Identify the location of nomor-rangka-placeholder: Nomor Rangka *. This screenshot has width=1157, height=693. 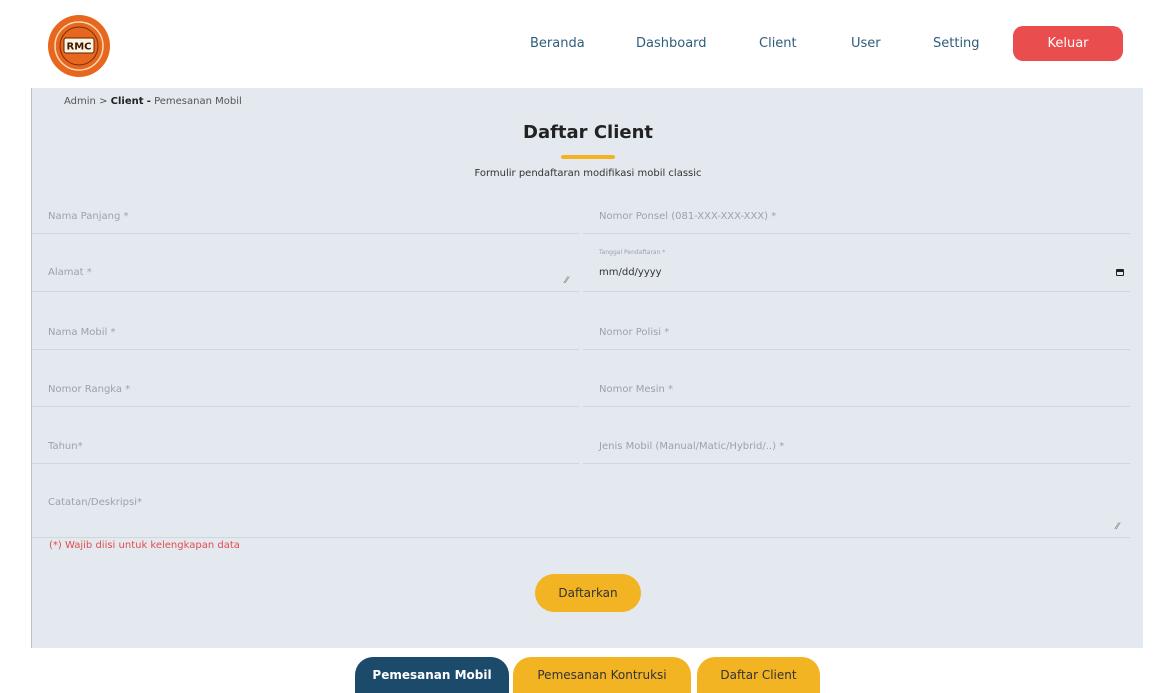
(89, 389).